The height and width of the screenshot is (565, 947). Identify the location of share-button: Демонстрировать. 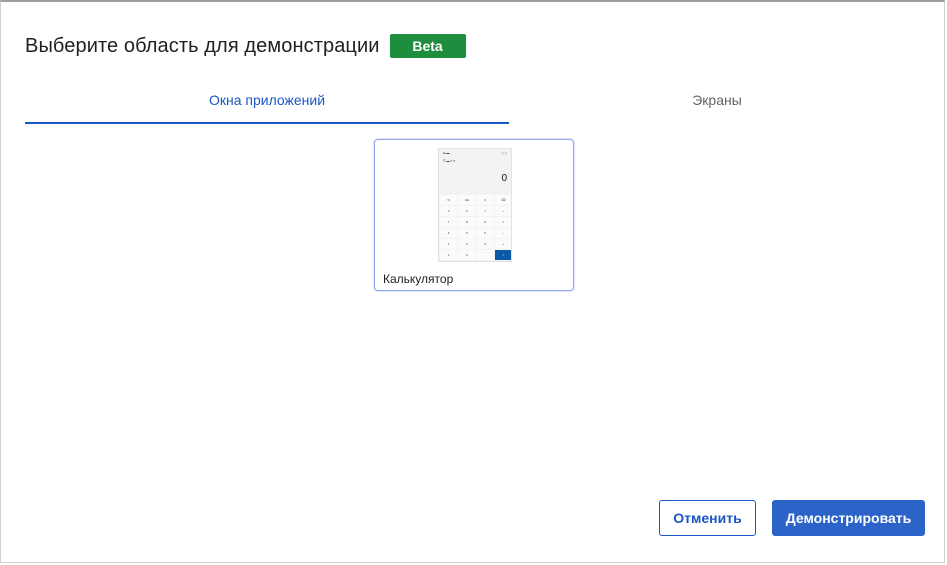
(848, 518).